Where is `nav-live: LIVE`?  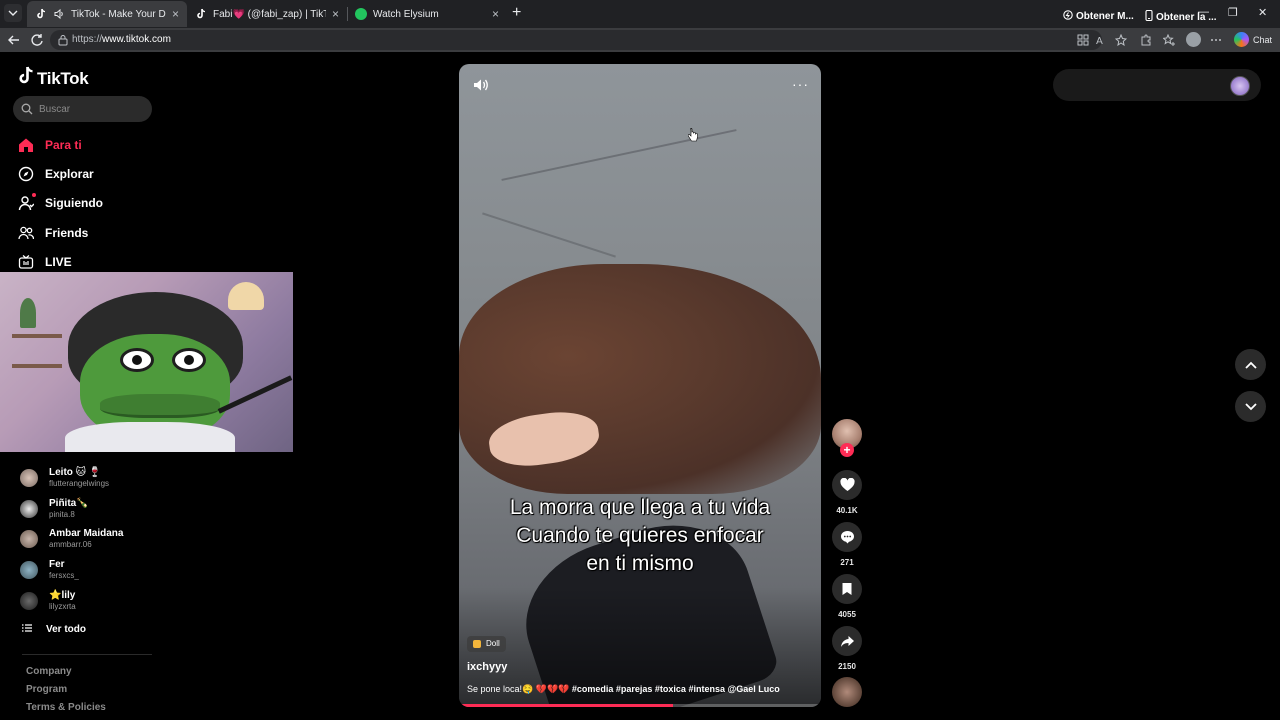 nav-live: LIVE is located at coordinates (45, 262).